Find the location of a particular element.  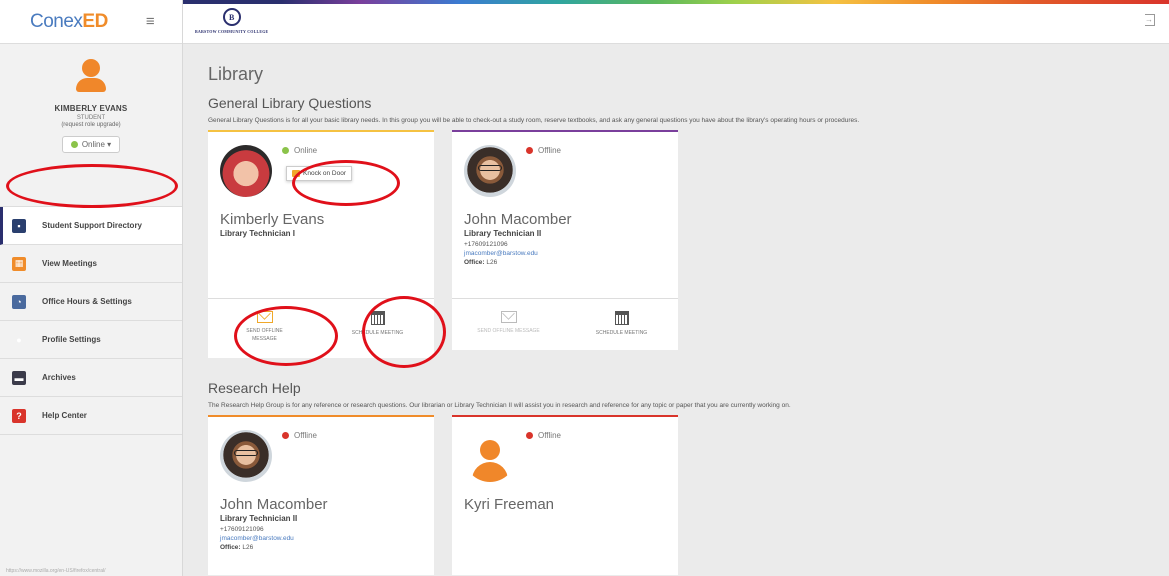

sidebar-item-student-support-directory: ▪ Student Support Directory is located at coordinates (91, 226).